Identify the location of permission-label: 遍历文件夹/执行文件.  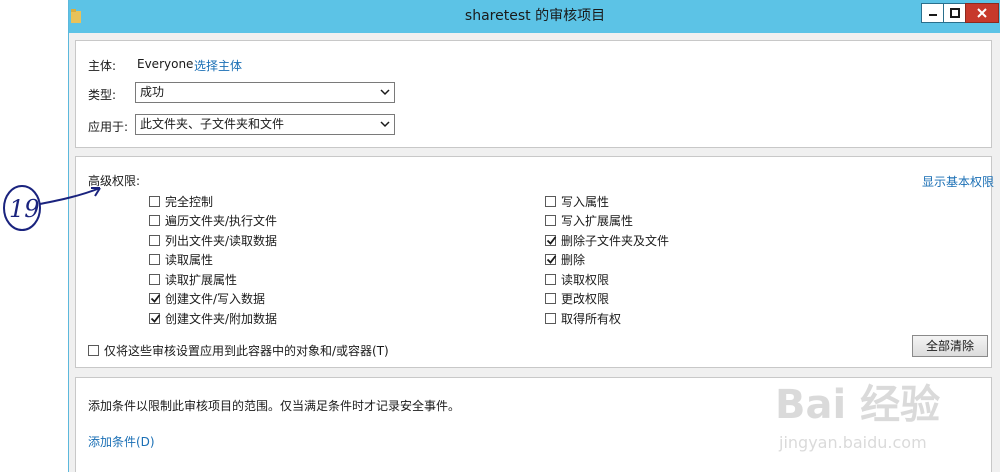
(221, 221).